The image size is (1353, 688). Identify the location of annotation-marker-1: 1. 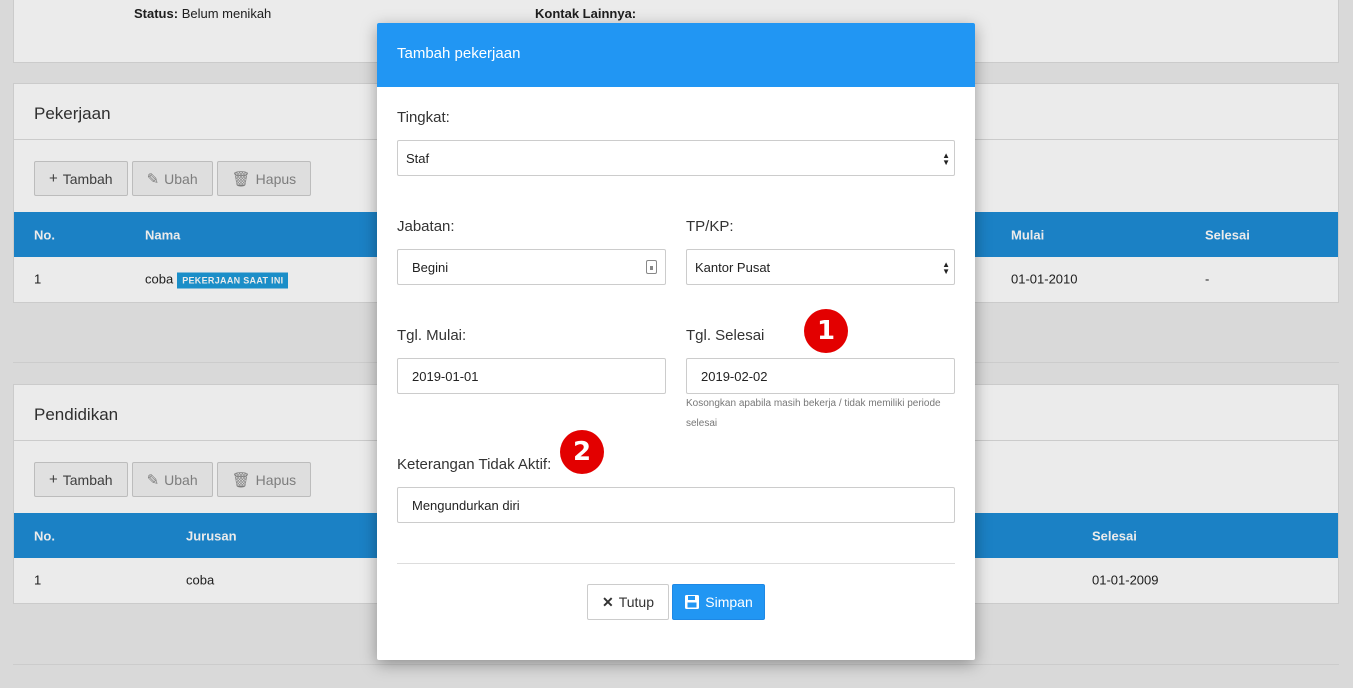
(826, 331).